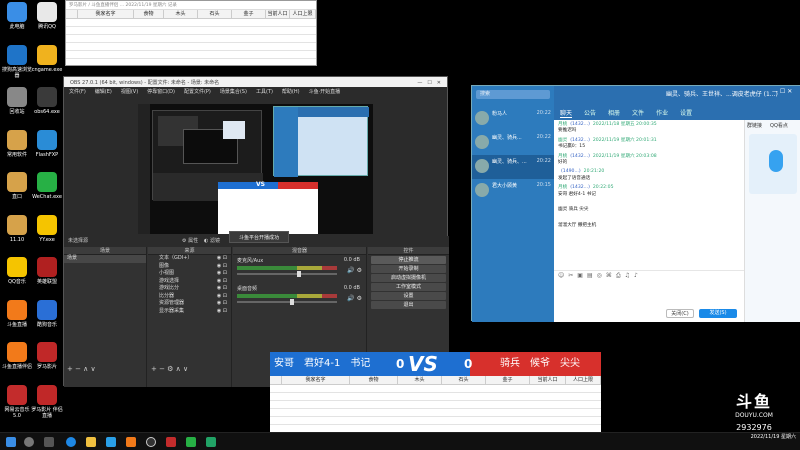 The width and height of the screenshot is (800, 450). Describe the element at coordinates (17, 16) in the screenshot. I see `desktop-icon: 此电脑` at that location.